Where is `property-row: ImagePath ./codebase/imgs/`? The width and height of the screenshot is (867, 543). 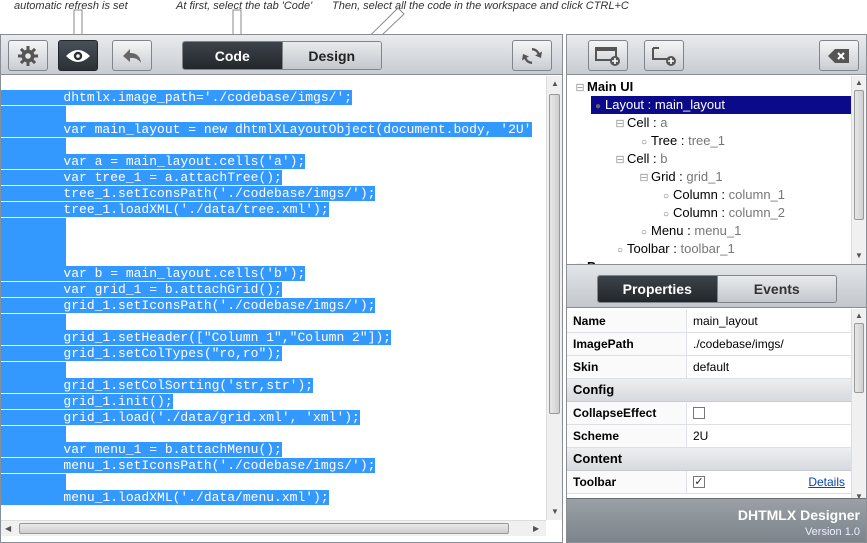 property-row: ImagePath ./codebase/imgs/ is located at coordinates (709, 344).